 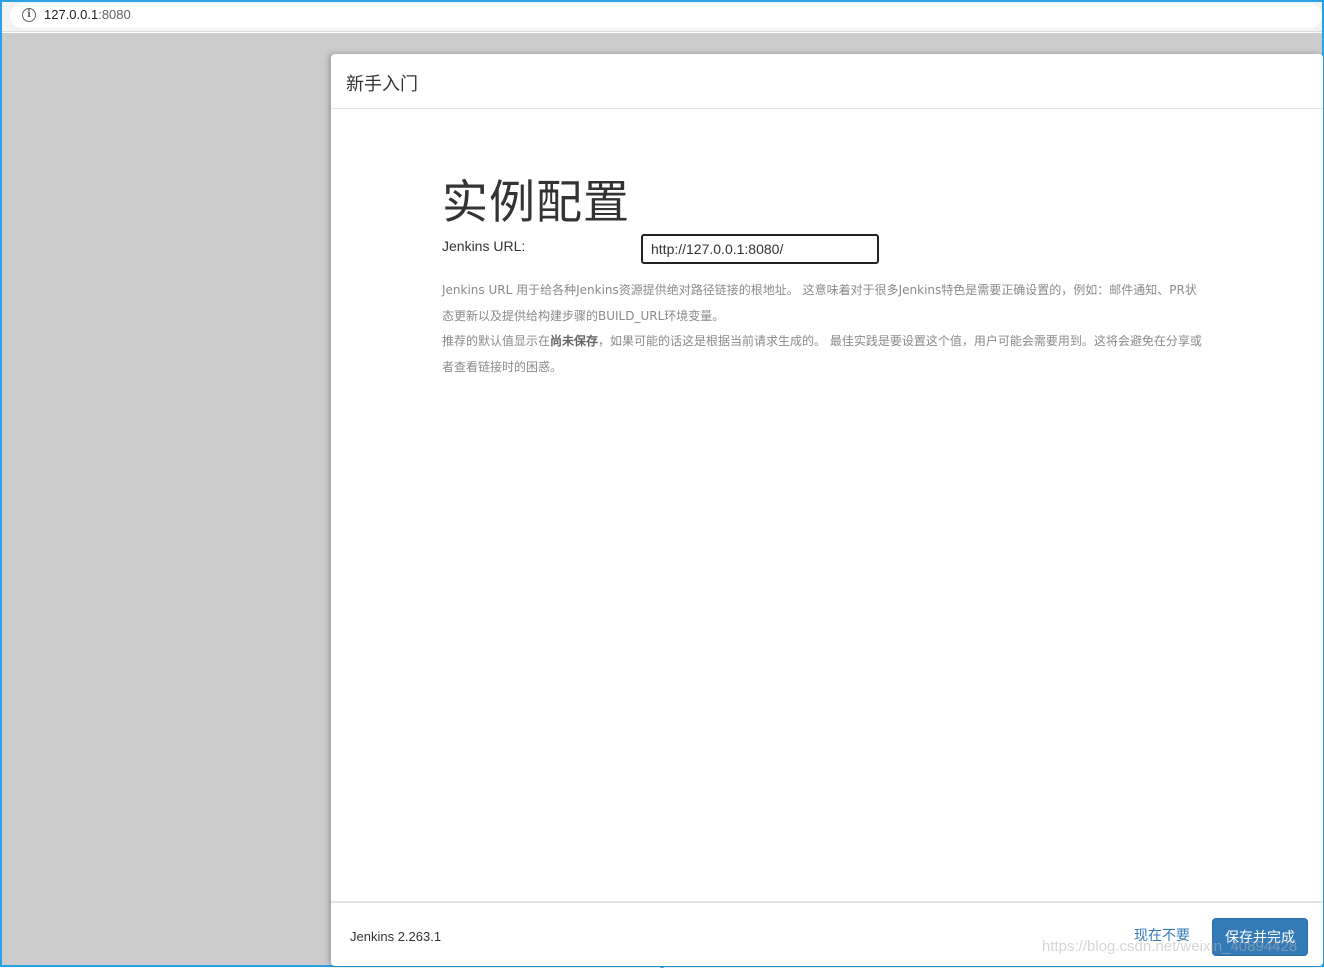 What do you see at coordinates (536, 202) in the screenshot?
I see `page-heading: 实例配置` at bounding box center [536, 202].